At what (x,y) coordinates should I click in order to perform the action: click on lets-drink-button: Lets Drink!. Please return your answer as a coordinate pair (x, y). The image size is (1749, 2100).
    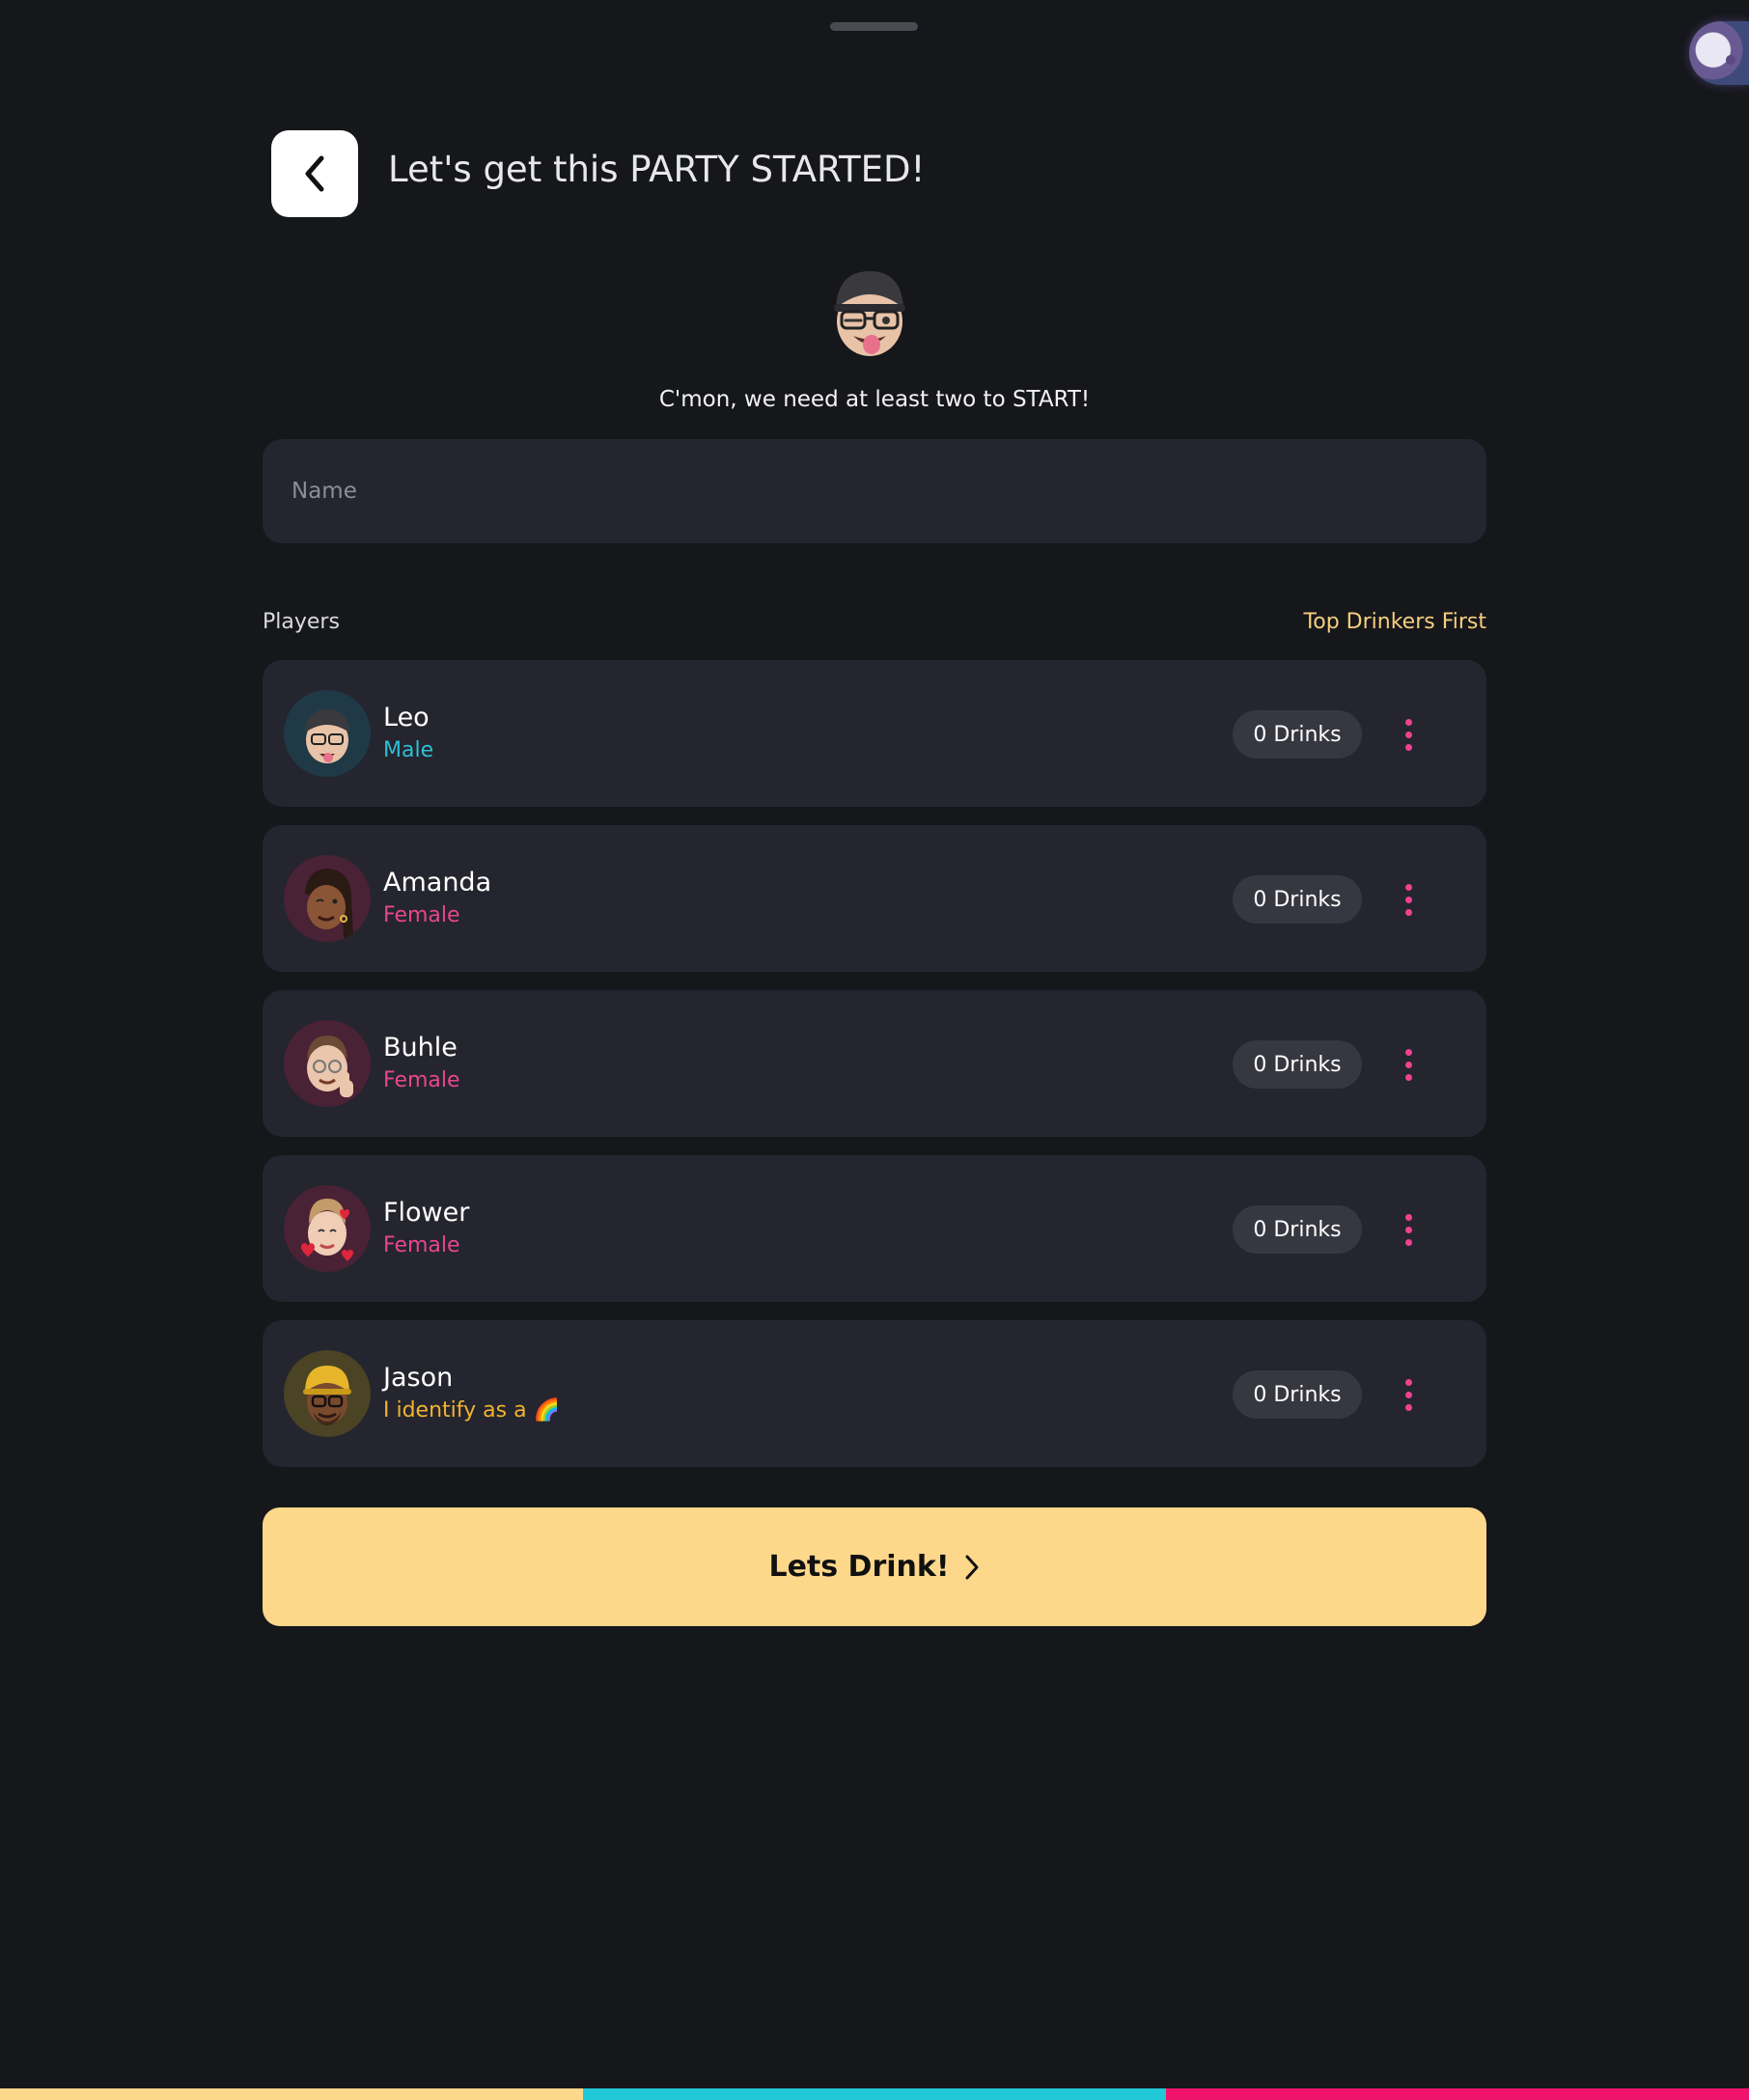
    Looking at the image, I should click on (875, 1566).